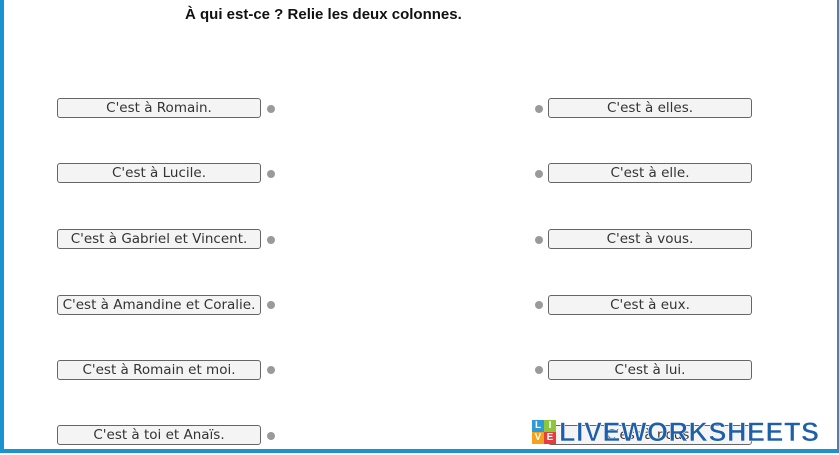 The height and width of the screenshot is (455, 839). I want to click on logo-letter: I, so click(550, 426).